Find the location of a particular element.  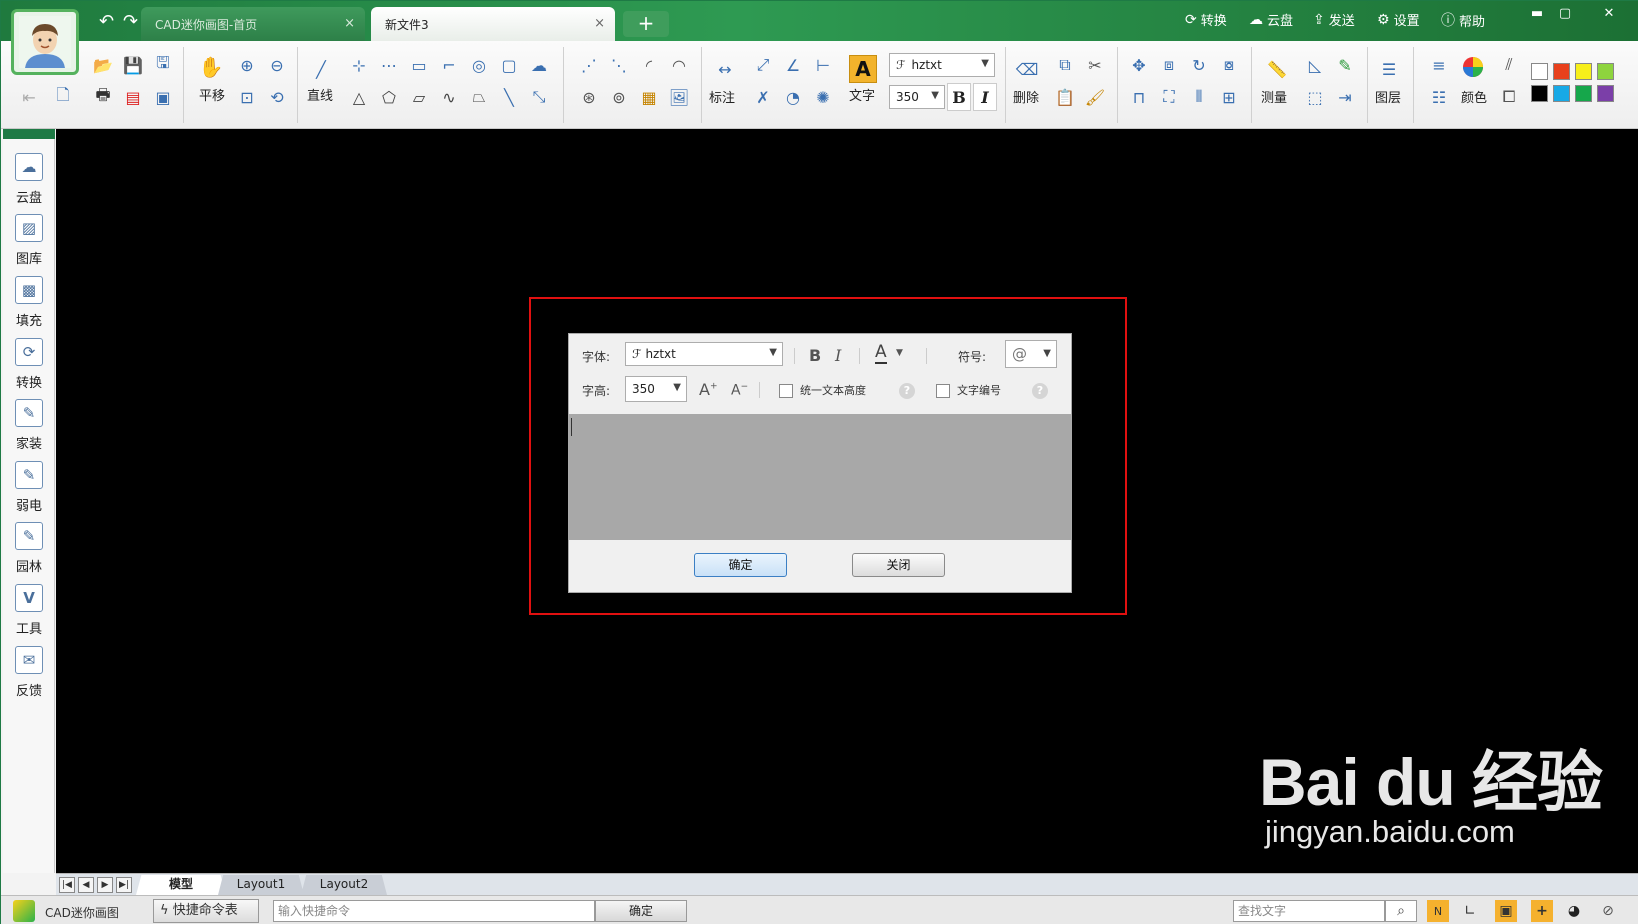

command-input: 输入快捷命令 is located at coordinates (434, 911).